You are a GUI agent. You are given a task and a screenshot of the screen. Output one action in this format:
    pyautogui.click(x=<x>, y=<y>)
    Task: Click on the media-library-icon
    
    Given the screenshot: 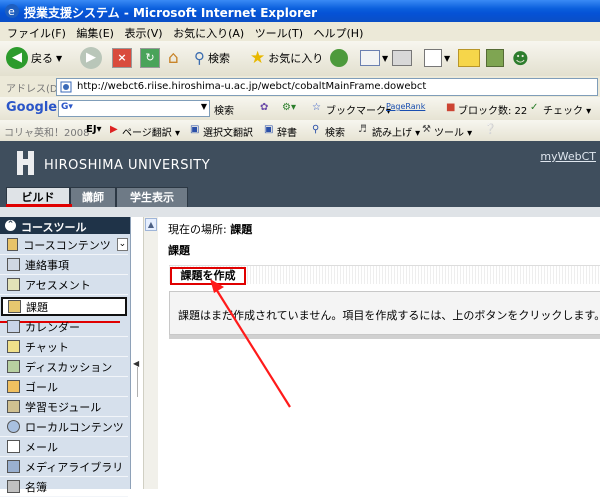 What is the action you would take?
    pyautogui.click(x=13, y=466)
    